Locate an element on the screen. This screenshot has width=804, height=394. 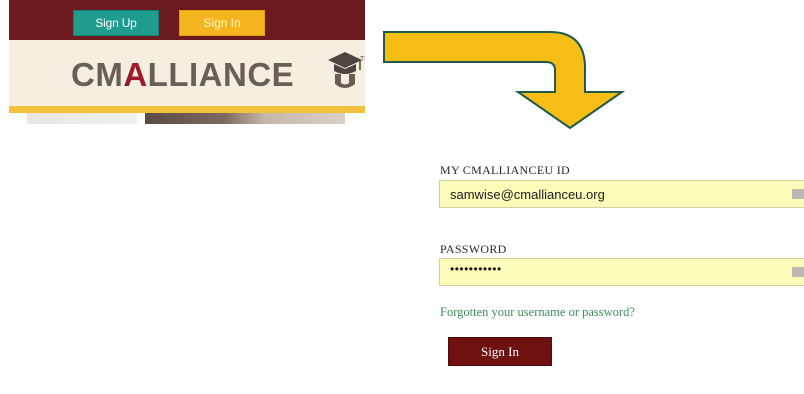
password-input-value: ••••••••••• is located at coordinates (476, 269).